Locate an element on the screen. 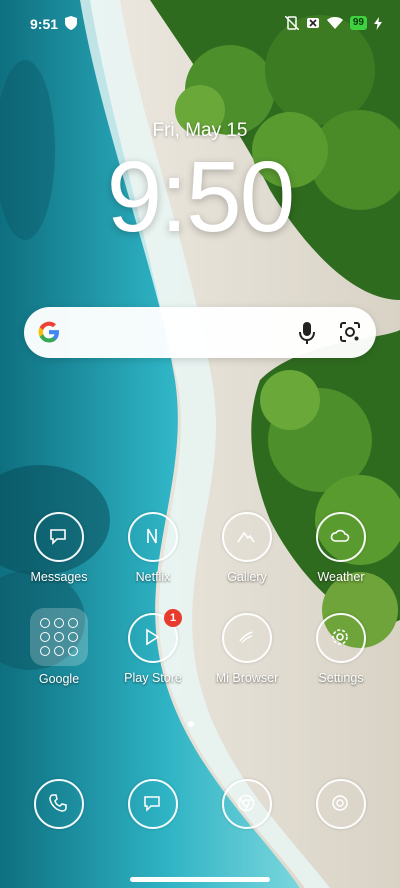  play-triangle-icon: 1 is located at coordinates (155, 636).